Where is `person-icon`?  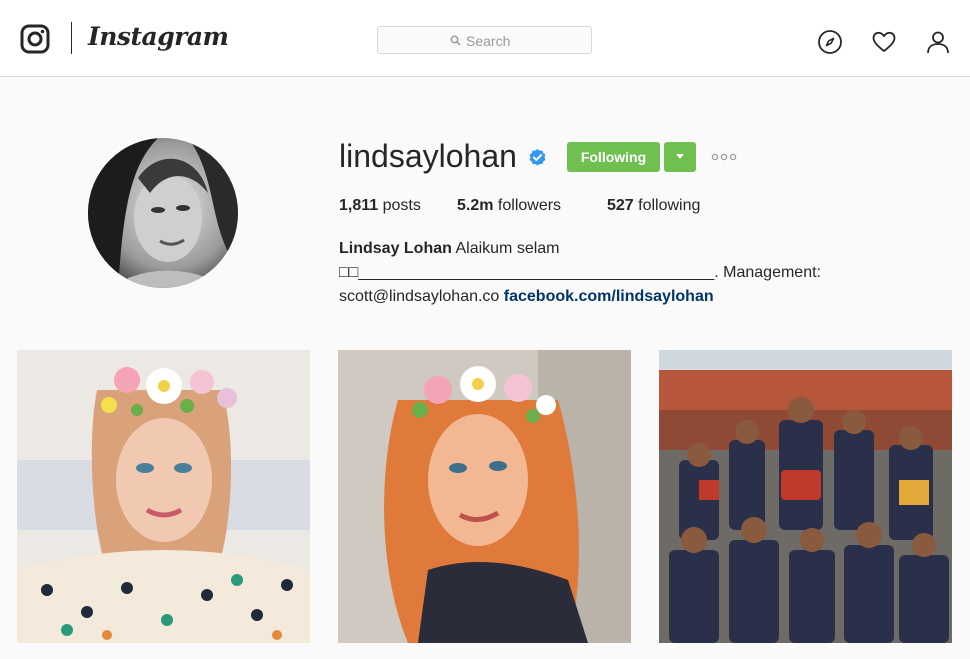
person-icon is located at coordinates (938, 42).